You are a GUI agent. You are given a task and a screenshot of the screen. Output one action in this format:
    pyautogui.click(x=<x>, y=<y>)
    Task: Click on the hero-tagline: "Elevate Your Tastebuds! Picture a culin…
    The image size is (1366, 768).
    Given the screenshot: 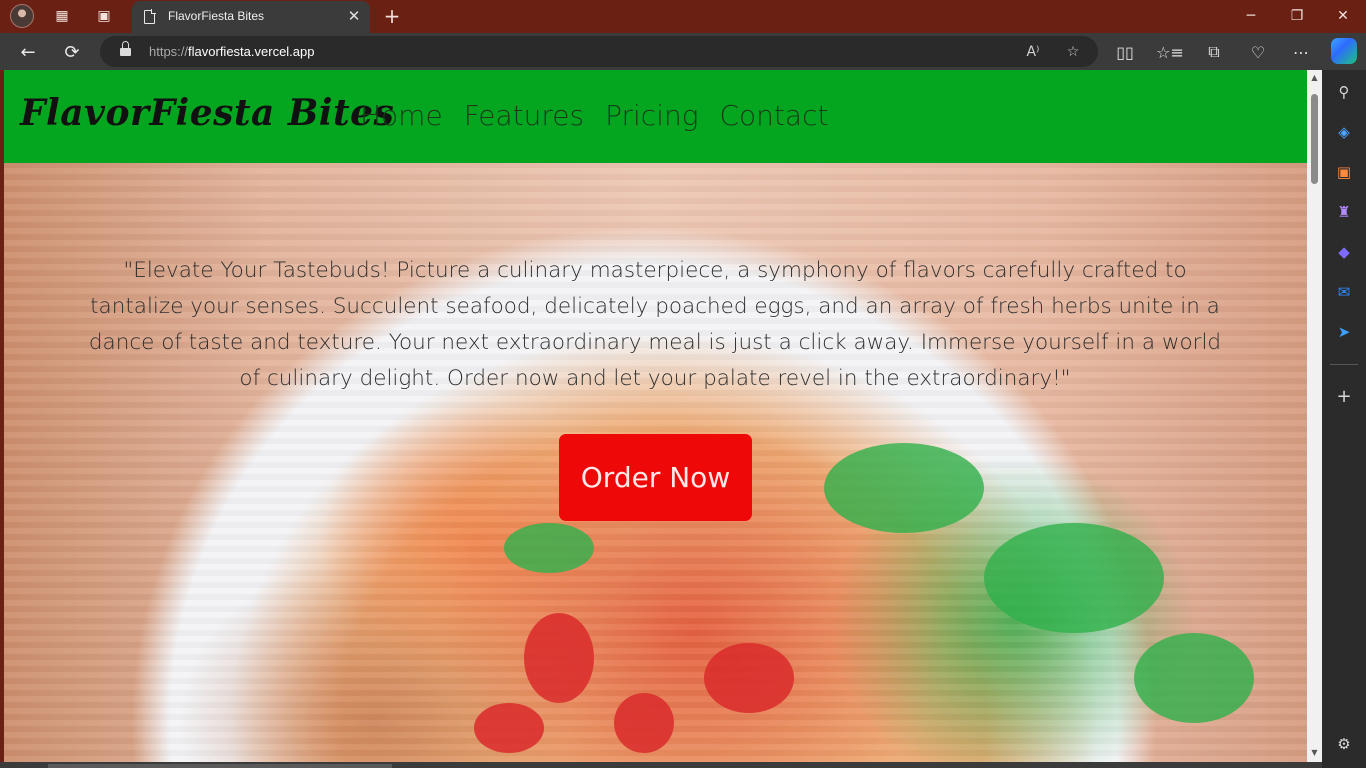 What is the action you would take?
    pyautogui.click(x=655, y=324)
    